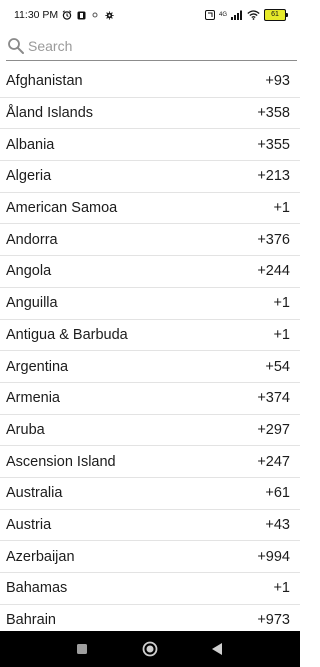 The image size is (320, 667). Describe the element at coordinates (150, 145) in the screenshot. I see `country-row: Albania +355` at that location.